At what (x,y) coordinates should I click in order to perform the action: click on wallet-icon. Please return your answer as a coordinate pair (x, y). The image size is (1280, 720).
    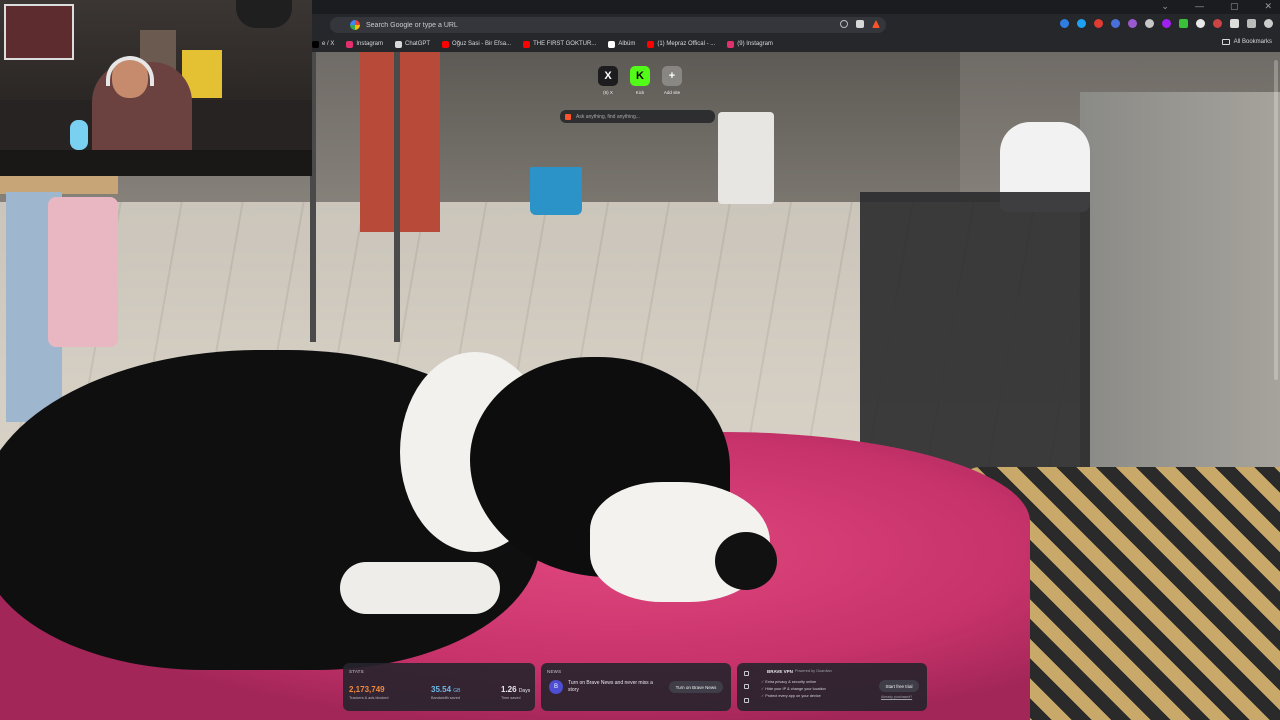
    Looking at the image, I should click on (1251, 23).